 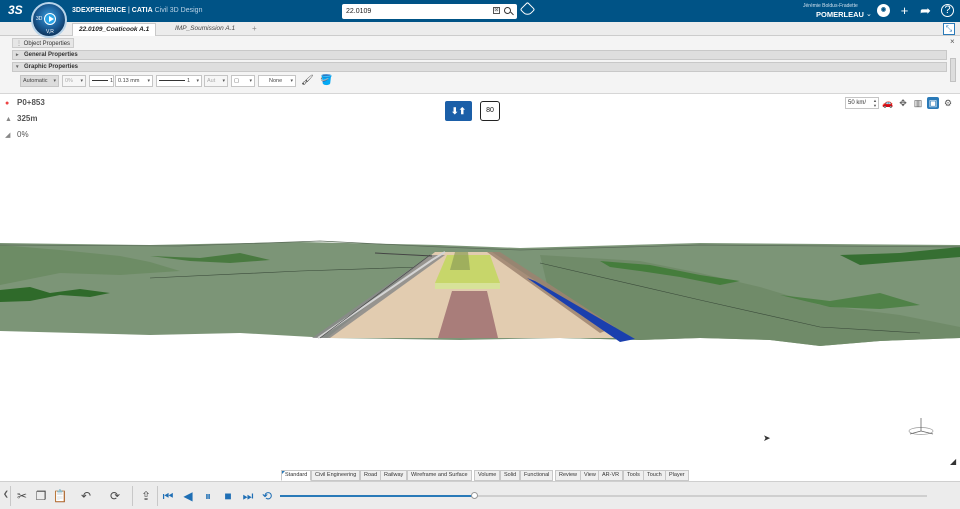 I want to click on line-type2-value: 1, so click(x=189, y=81).